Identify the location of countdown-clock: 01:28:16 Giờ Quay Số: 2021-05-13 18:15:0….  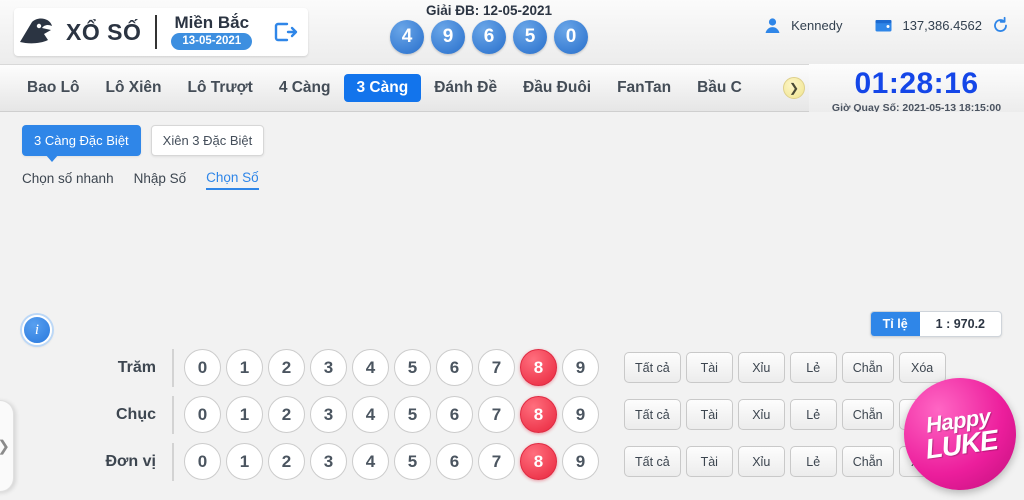
(916, 91).